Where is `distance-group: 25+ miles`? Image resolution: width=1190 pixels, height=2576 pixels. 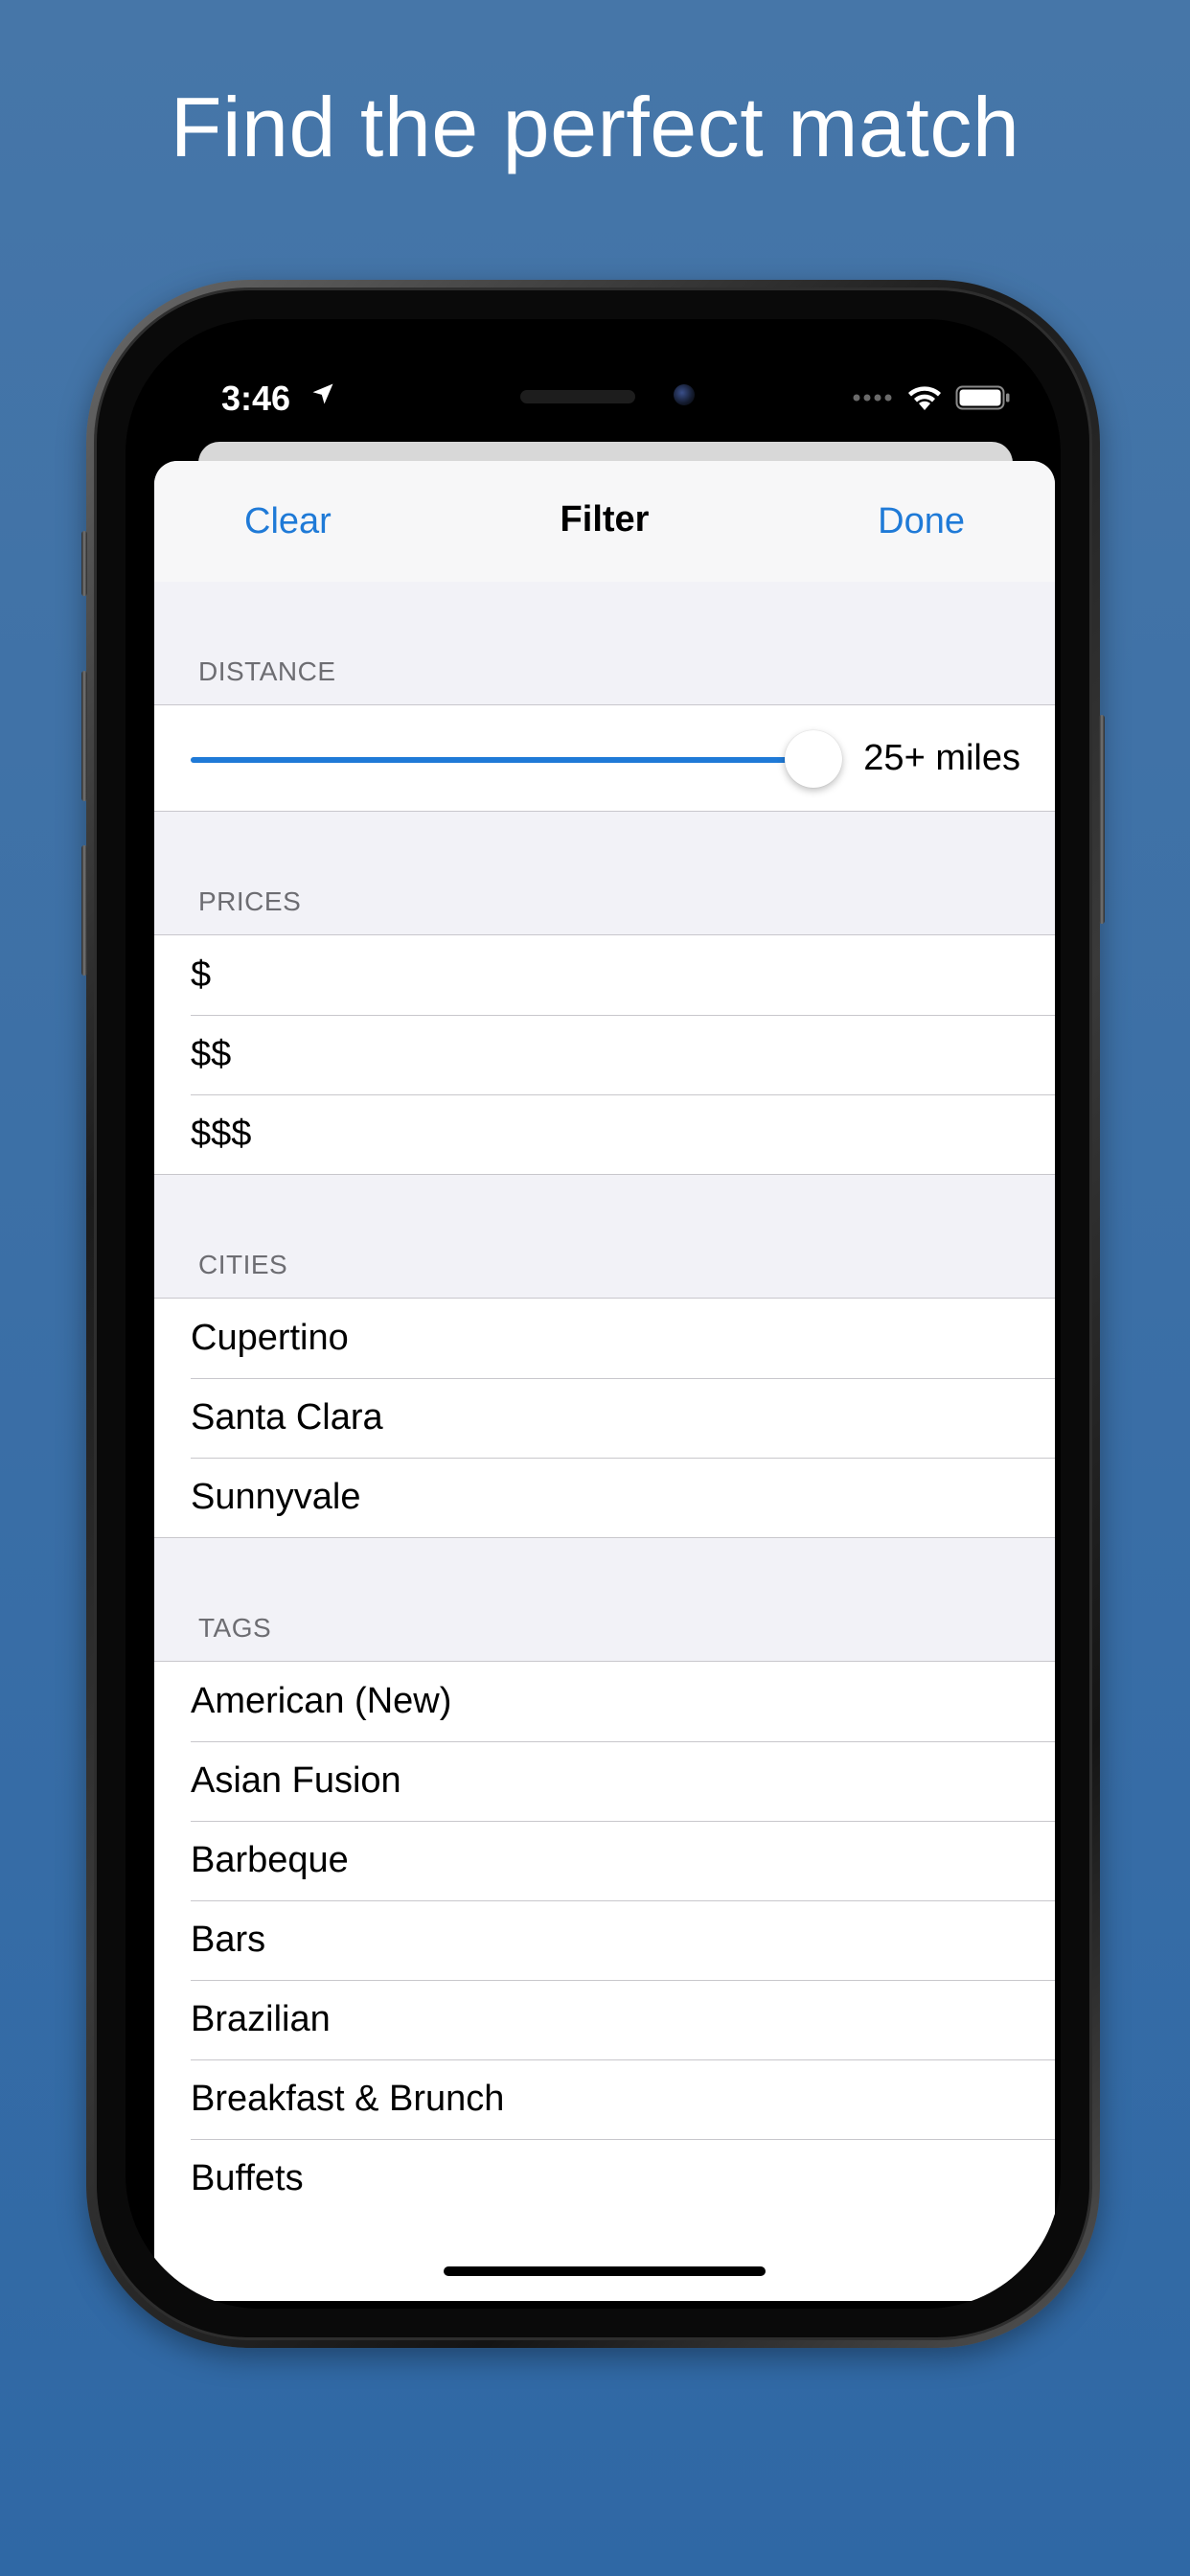
distance-group: 25+ miles is located at coordinates (605, 758).